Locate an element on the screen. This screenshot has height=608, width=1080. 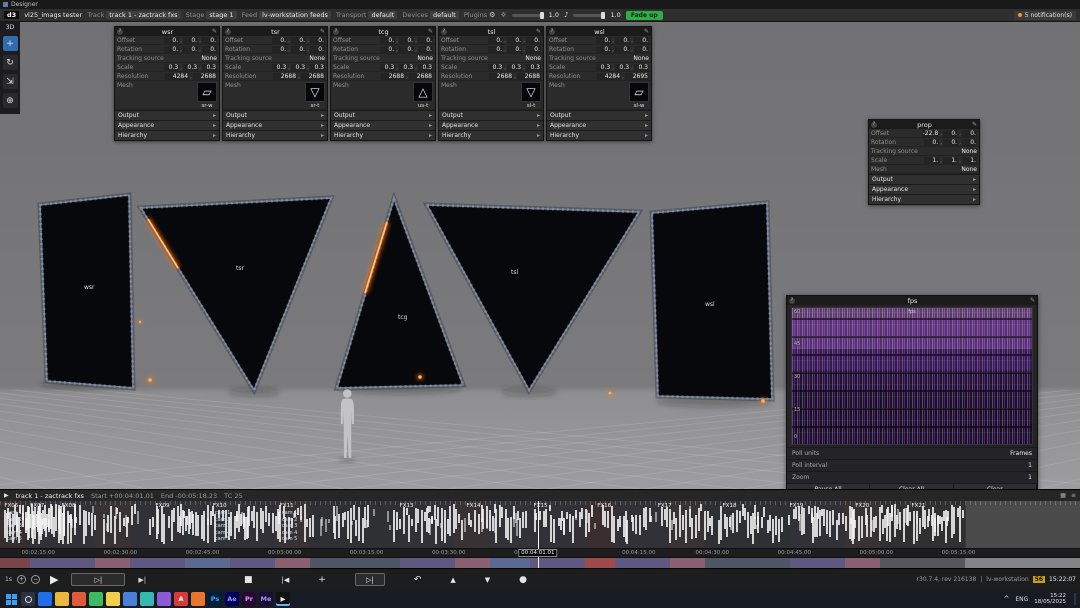
after-effects-icon: Ae is located at coordinates (232, 599).